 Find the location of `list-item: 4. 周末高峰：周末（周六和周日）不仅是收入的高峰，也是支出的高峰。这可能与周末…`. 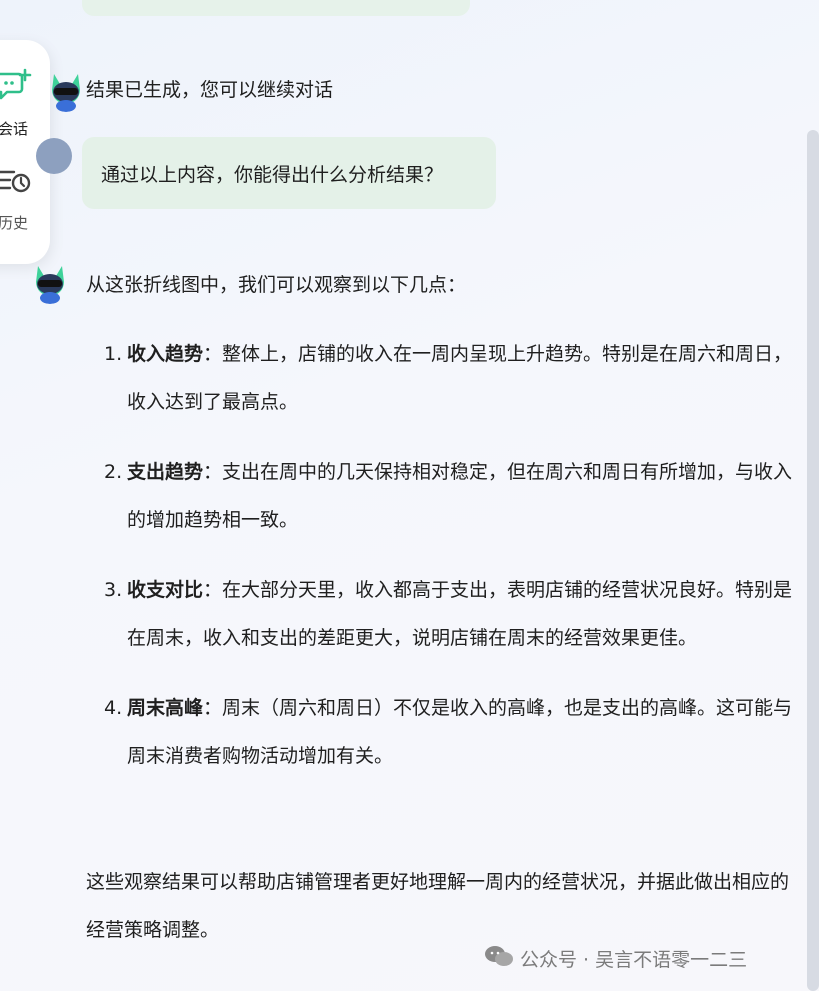

list-item: 4. 周末高峰：周末（周六和周日）不仅是收入的高峰，也是支出的高峰。这可能与周末… is located at coordinates (454, 732).